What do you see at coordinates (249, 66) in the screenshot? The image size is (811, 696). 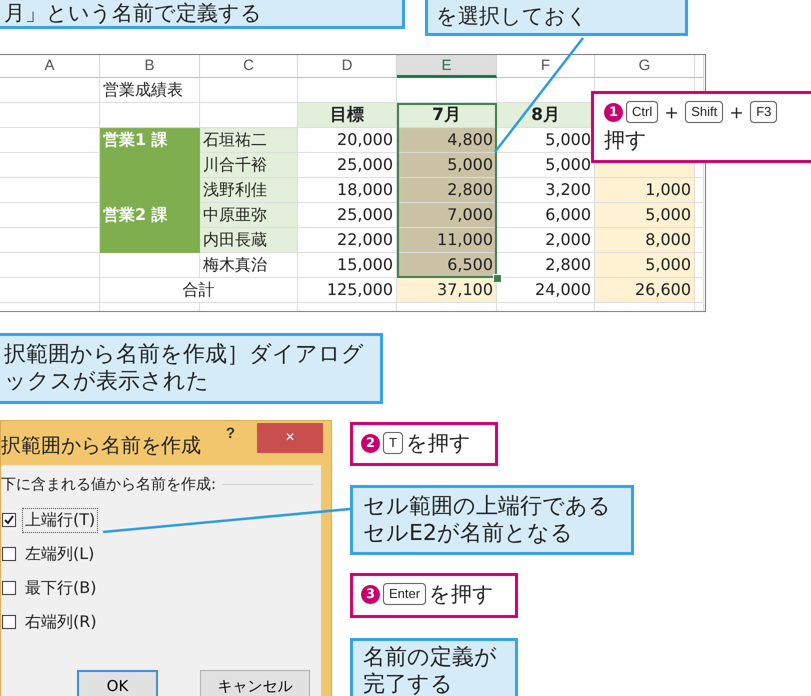 I see `column-header: C` at bounding box center [249, 66].